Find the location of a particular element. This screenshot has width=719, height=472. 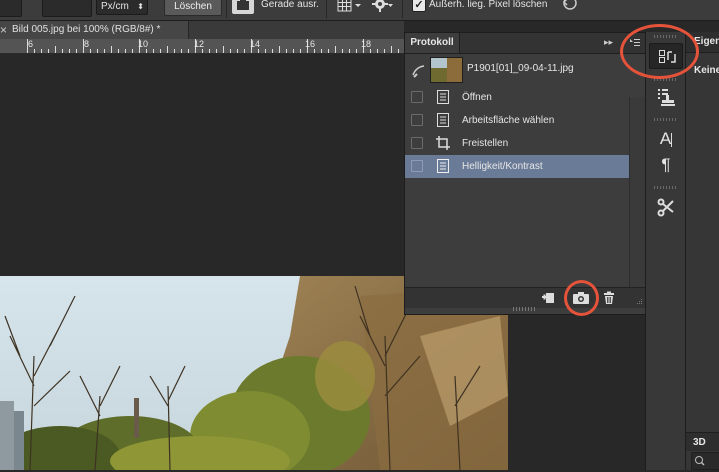

history-item-label: Öffnen is located at coordinates (477, 97).